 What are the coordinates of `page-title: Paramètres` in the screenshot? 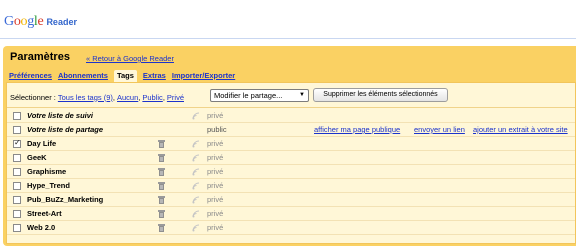 It's located at (40, 57).